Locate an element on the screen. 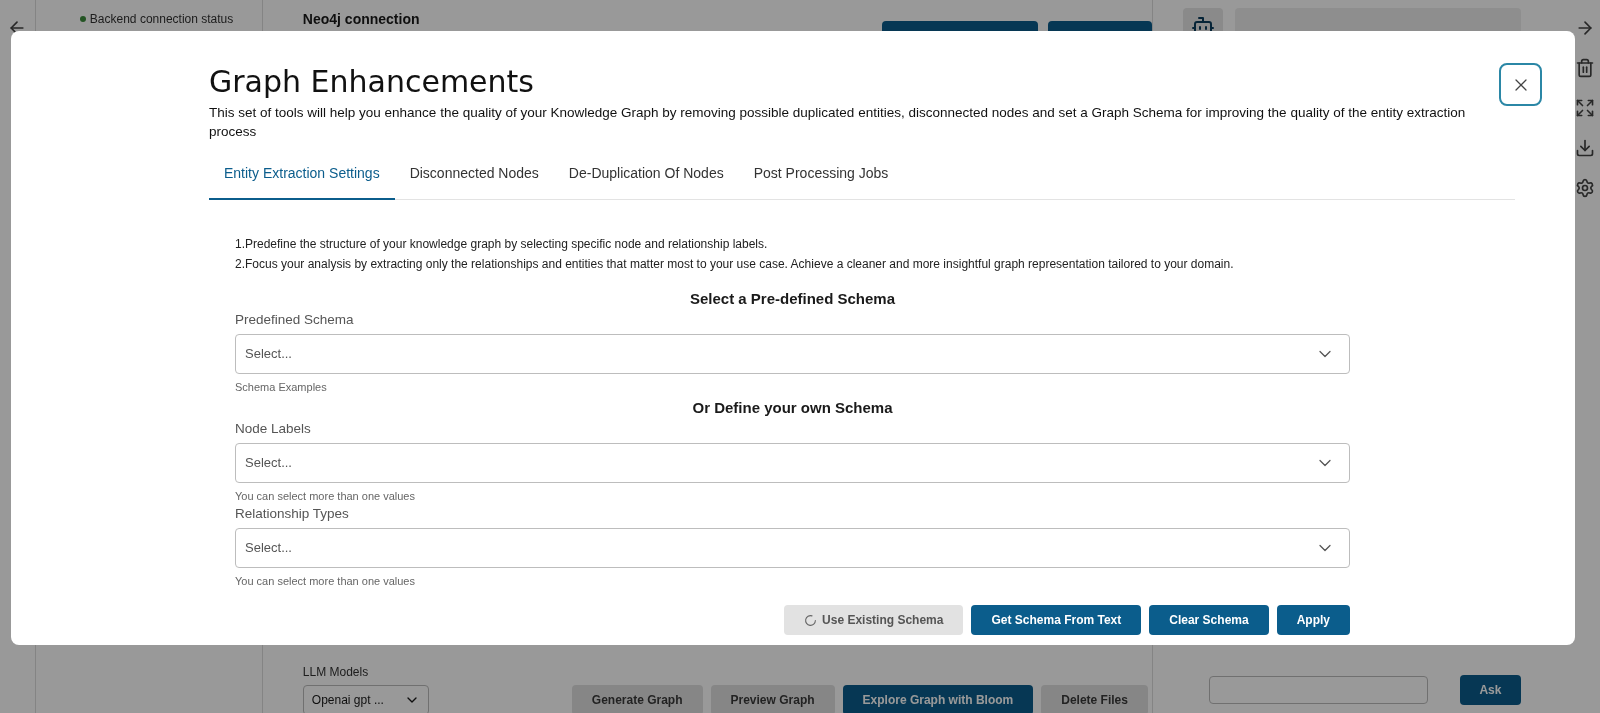 Image resolution: width=1600 pixels, height=713 pixels. dialog-description: This set of tools will help you enhance the quality of your Knowledge Graph by removing possible duplicated entities, disconnected nodes and set a Graph Schema for improving the quality of the entity extraction process is located at coordinates (838, 122).